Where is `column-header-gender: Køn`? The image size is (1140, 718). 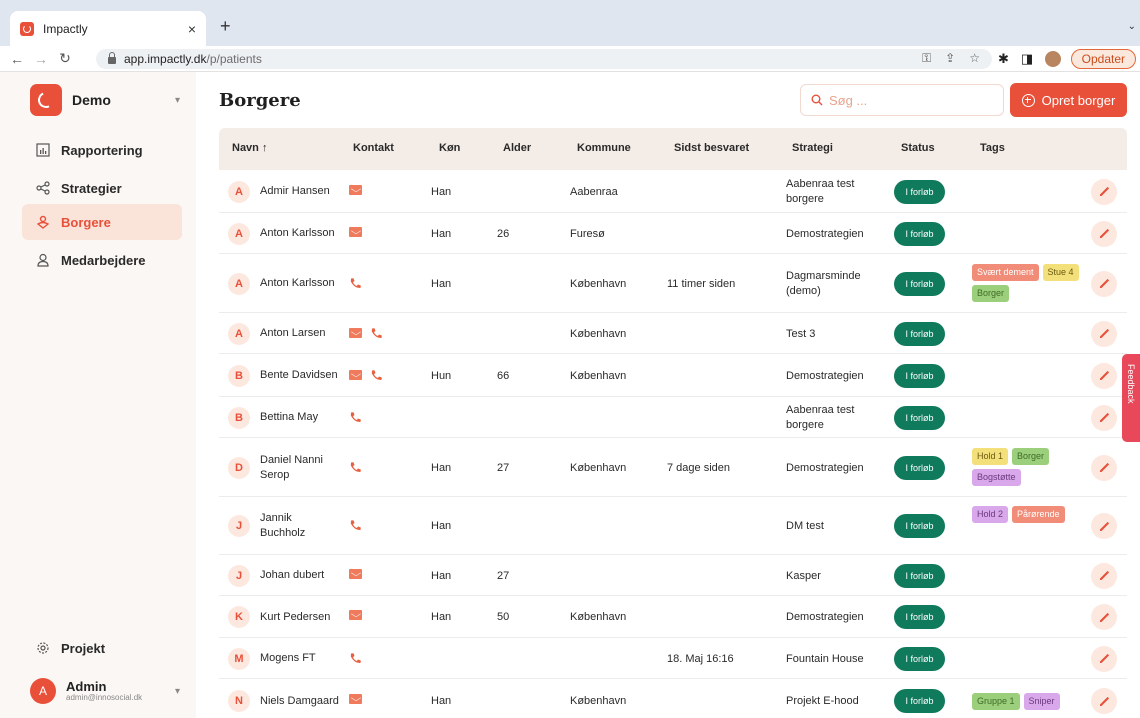
column-header-gender: Køn is located at coordinates (449, 148).